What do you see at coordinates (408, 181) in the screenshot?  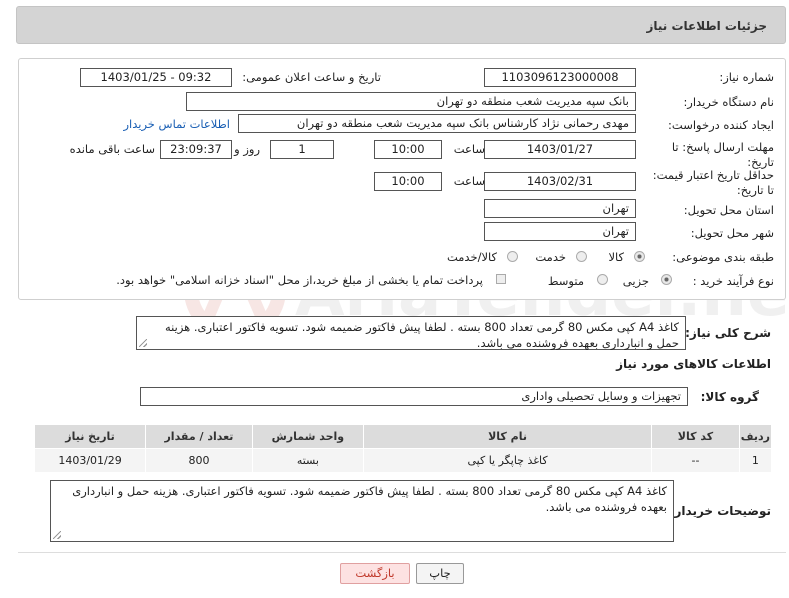 I see `validity-time-field: 10:00` at bounding box center [408, 181].